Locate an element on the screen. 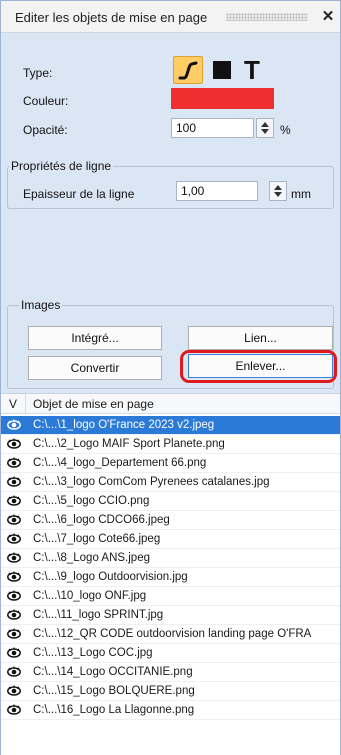 This screenshot has height=755, width=341. list-item: C:\...\14_Logo OCCITANIE.png is located at coordinates (170, 672).